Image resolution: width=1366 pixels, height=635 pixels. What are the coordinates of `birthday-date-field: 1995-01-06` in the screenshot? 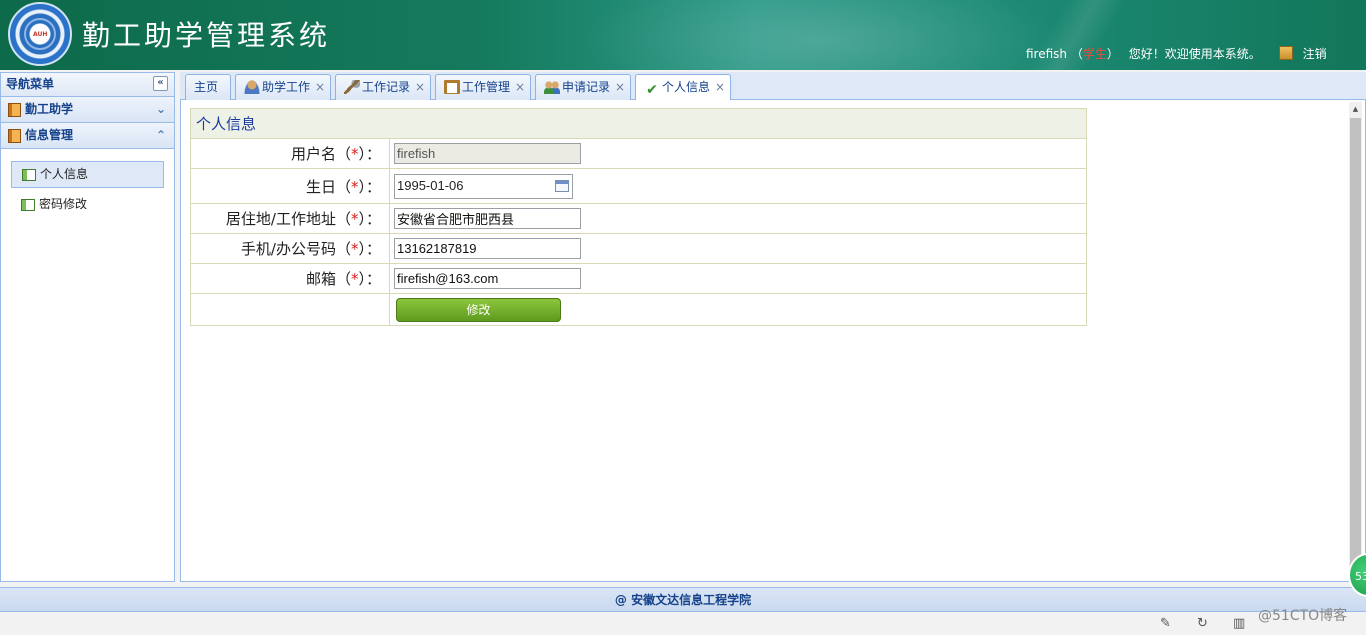 It's located at (483, 186).